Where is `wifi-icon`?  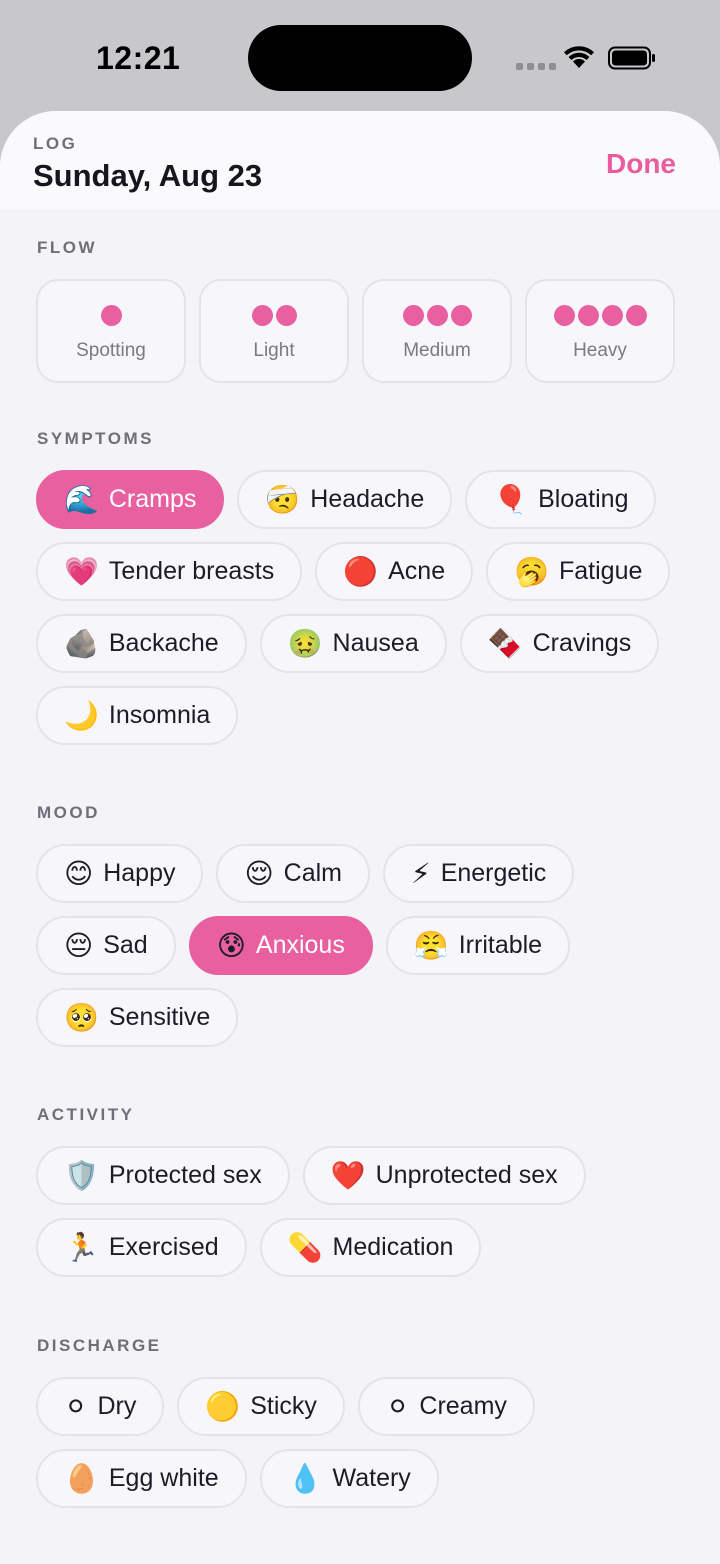 wifi-icon is located at coordinates (579, 57).